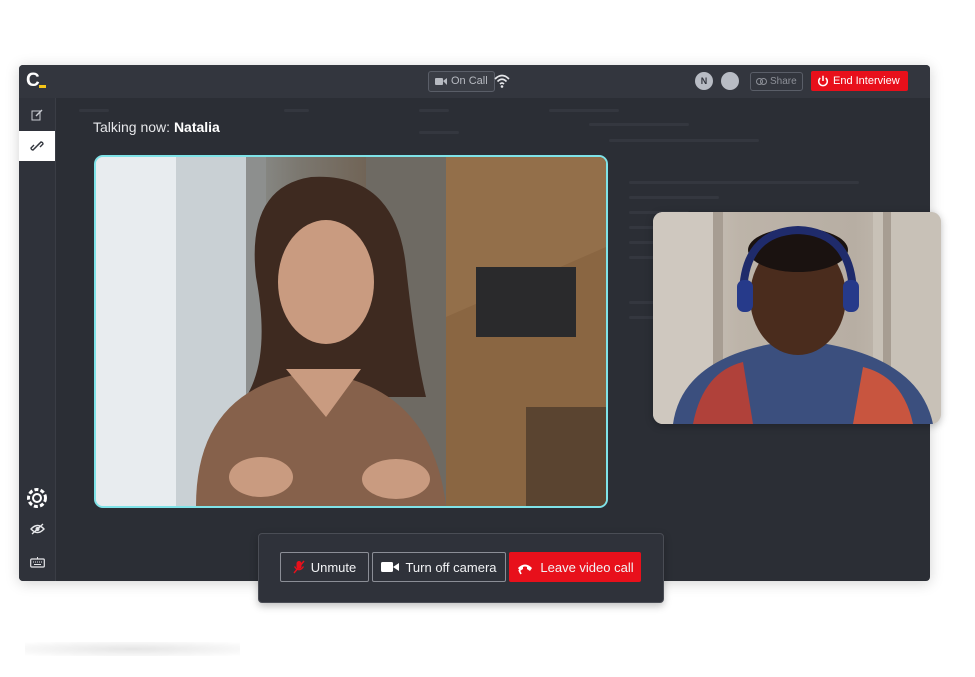 This screenshot has height=677, width=975. I want to click on mic-off-icon, so click(299, 567).